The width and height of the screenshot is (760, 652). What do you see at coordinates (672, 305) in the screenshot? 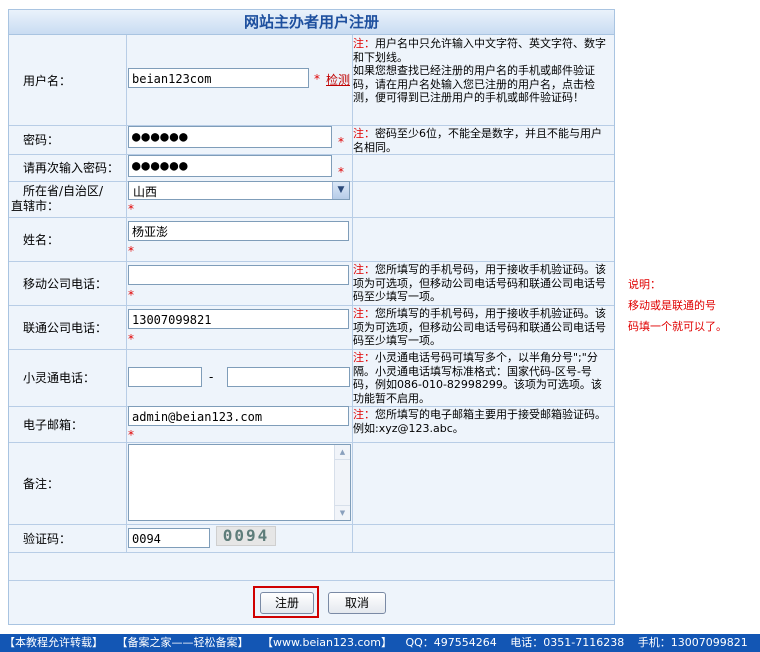
I see `side-note-line1: 移动或是联通的号` at bounding box center [672, 305].